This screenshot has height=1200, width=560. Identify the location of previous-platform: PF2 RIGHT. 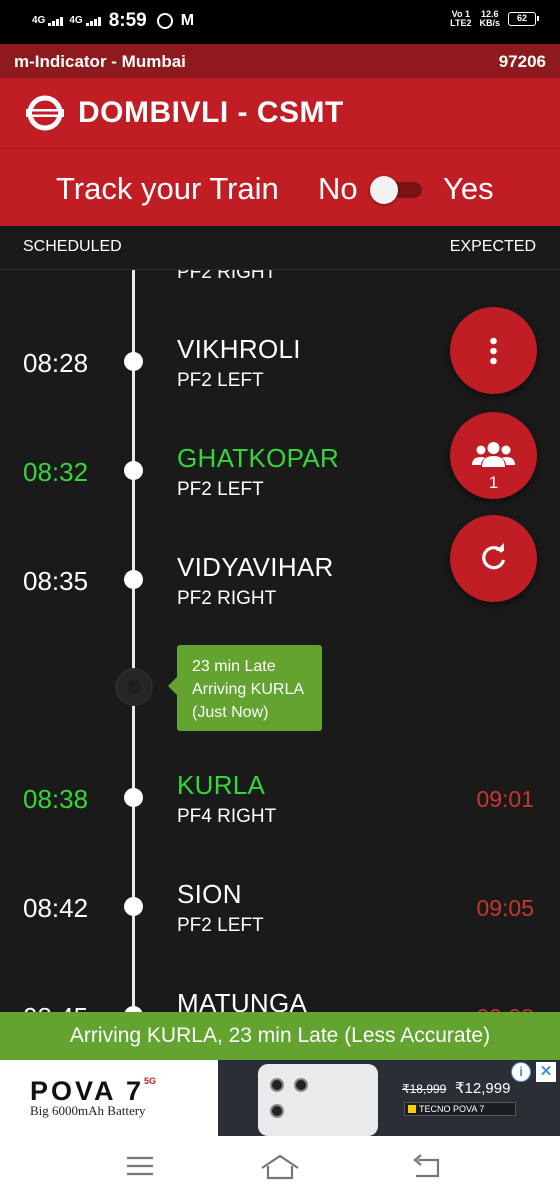
(227, 276).